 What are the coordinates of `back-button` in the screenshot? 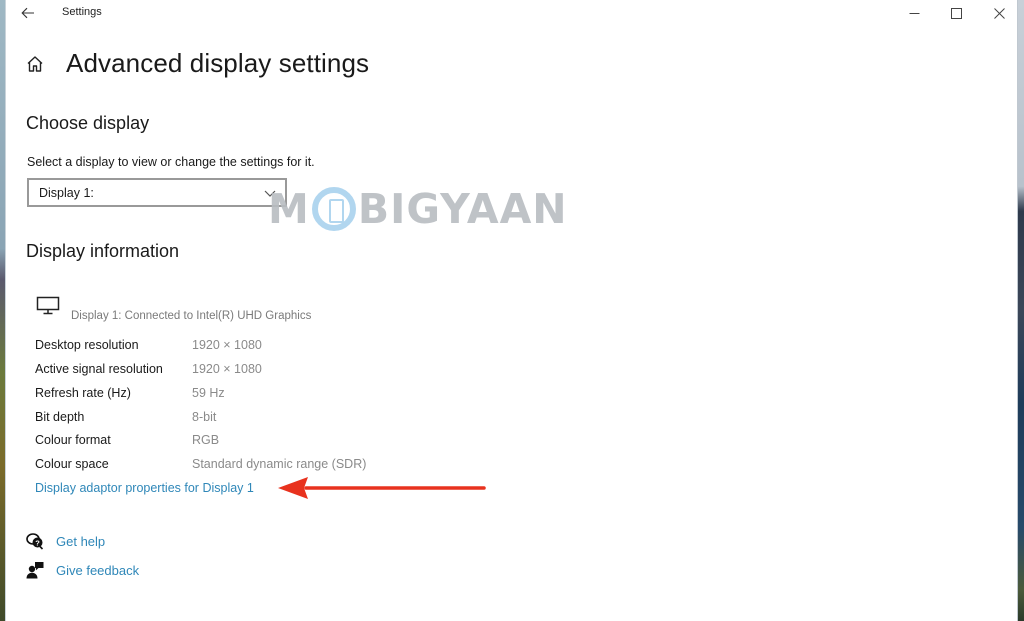 It's located at (28, 13).